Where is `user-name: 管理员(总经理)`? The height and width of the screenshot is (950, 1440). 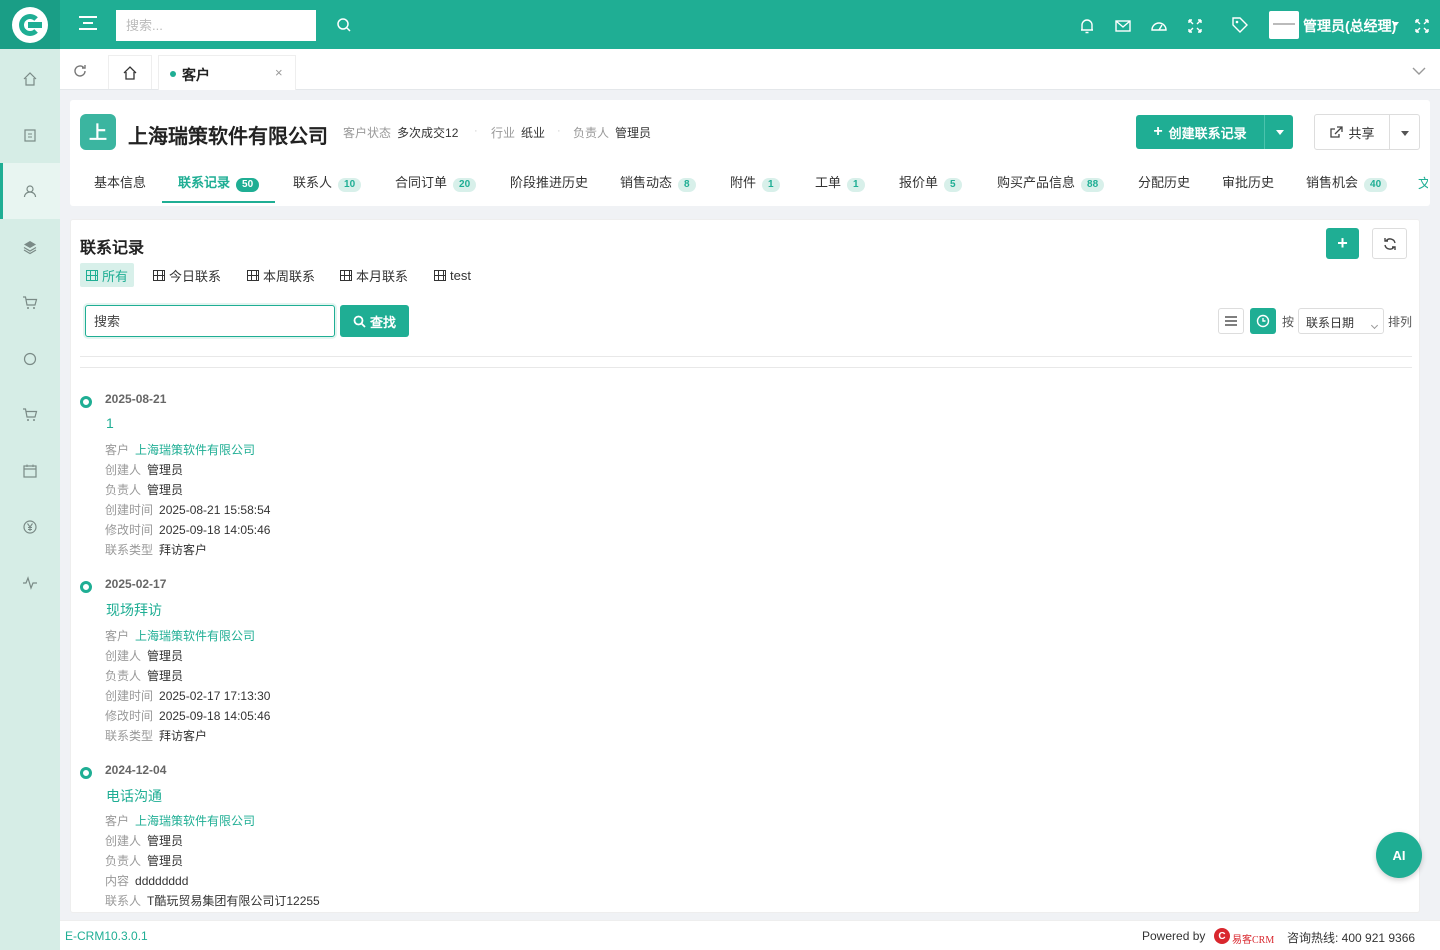 user-name: 管理员(总经理) is located at coordinates (1349, 26).